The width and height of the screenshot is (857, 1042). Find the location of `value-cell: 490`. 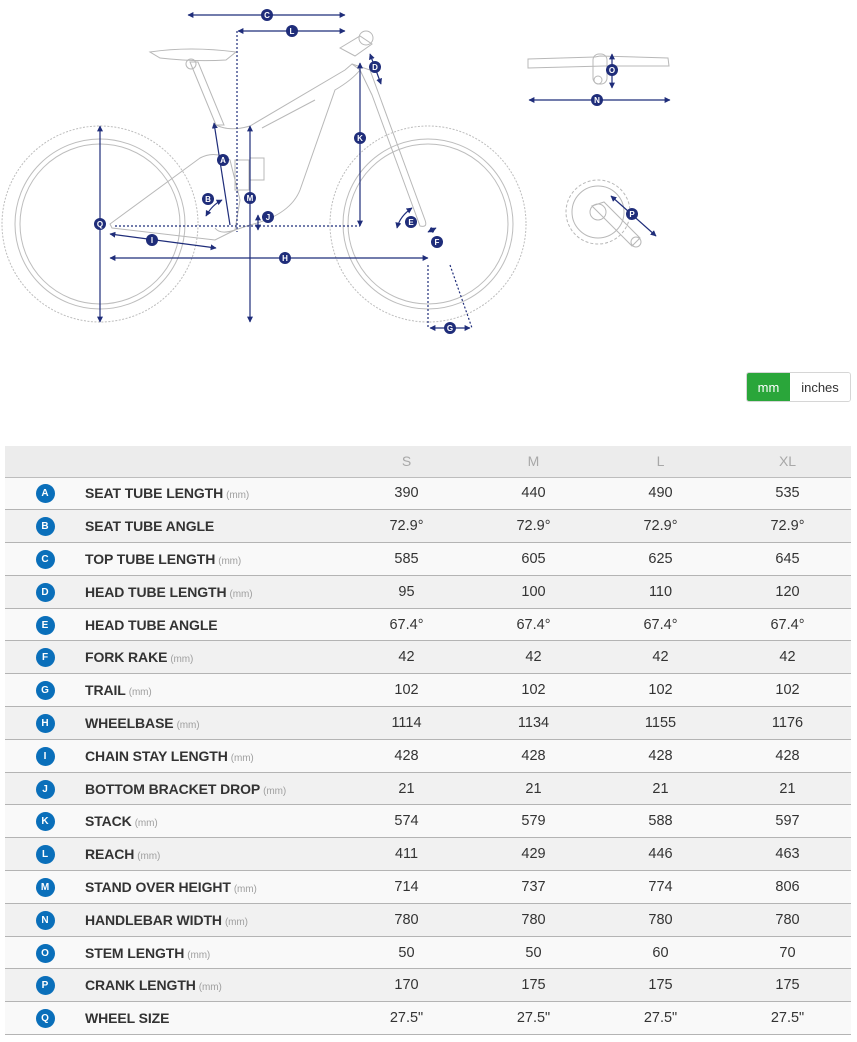

value-cell: 490 is located at coordinates (660, 493).